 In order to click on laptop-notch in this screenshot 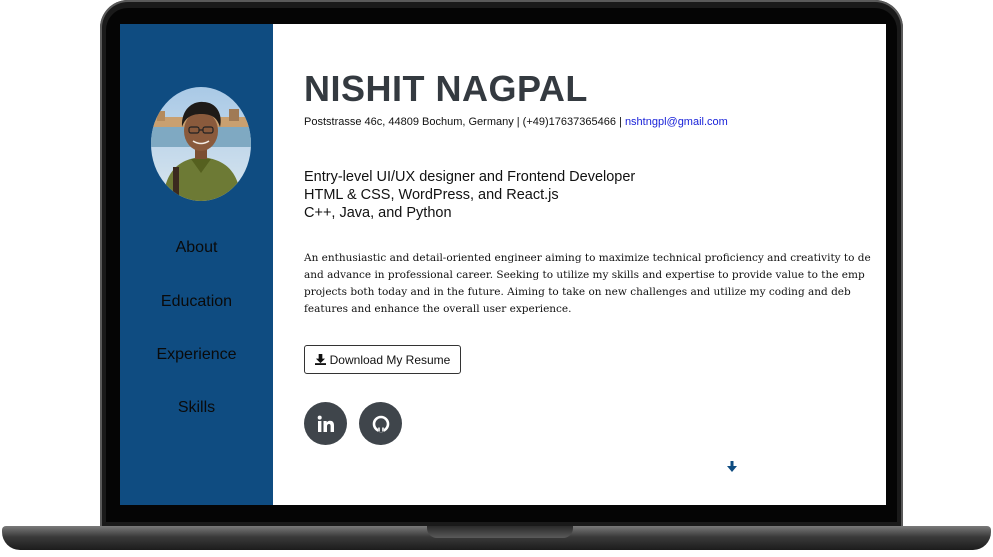, I will do `click(500, 532)`.